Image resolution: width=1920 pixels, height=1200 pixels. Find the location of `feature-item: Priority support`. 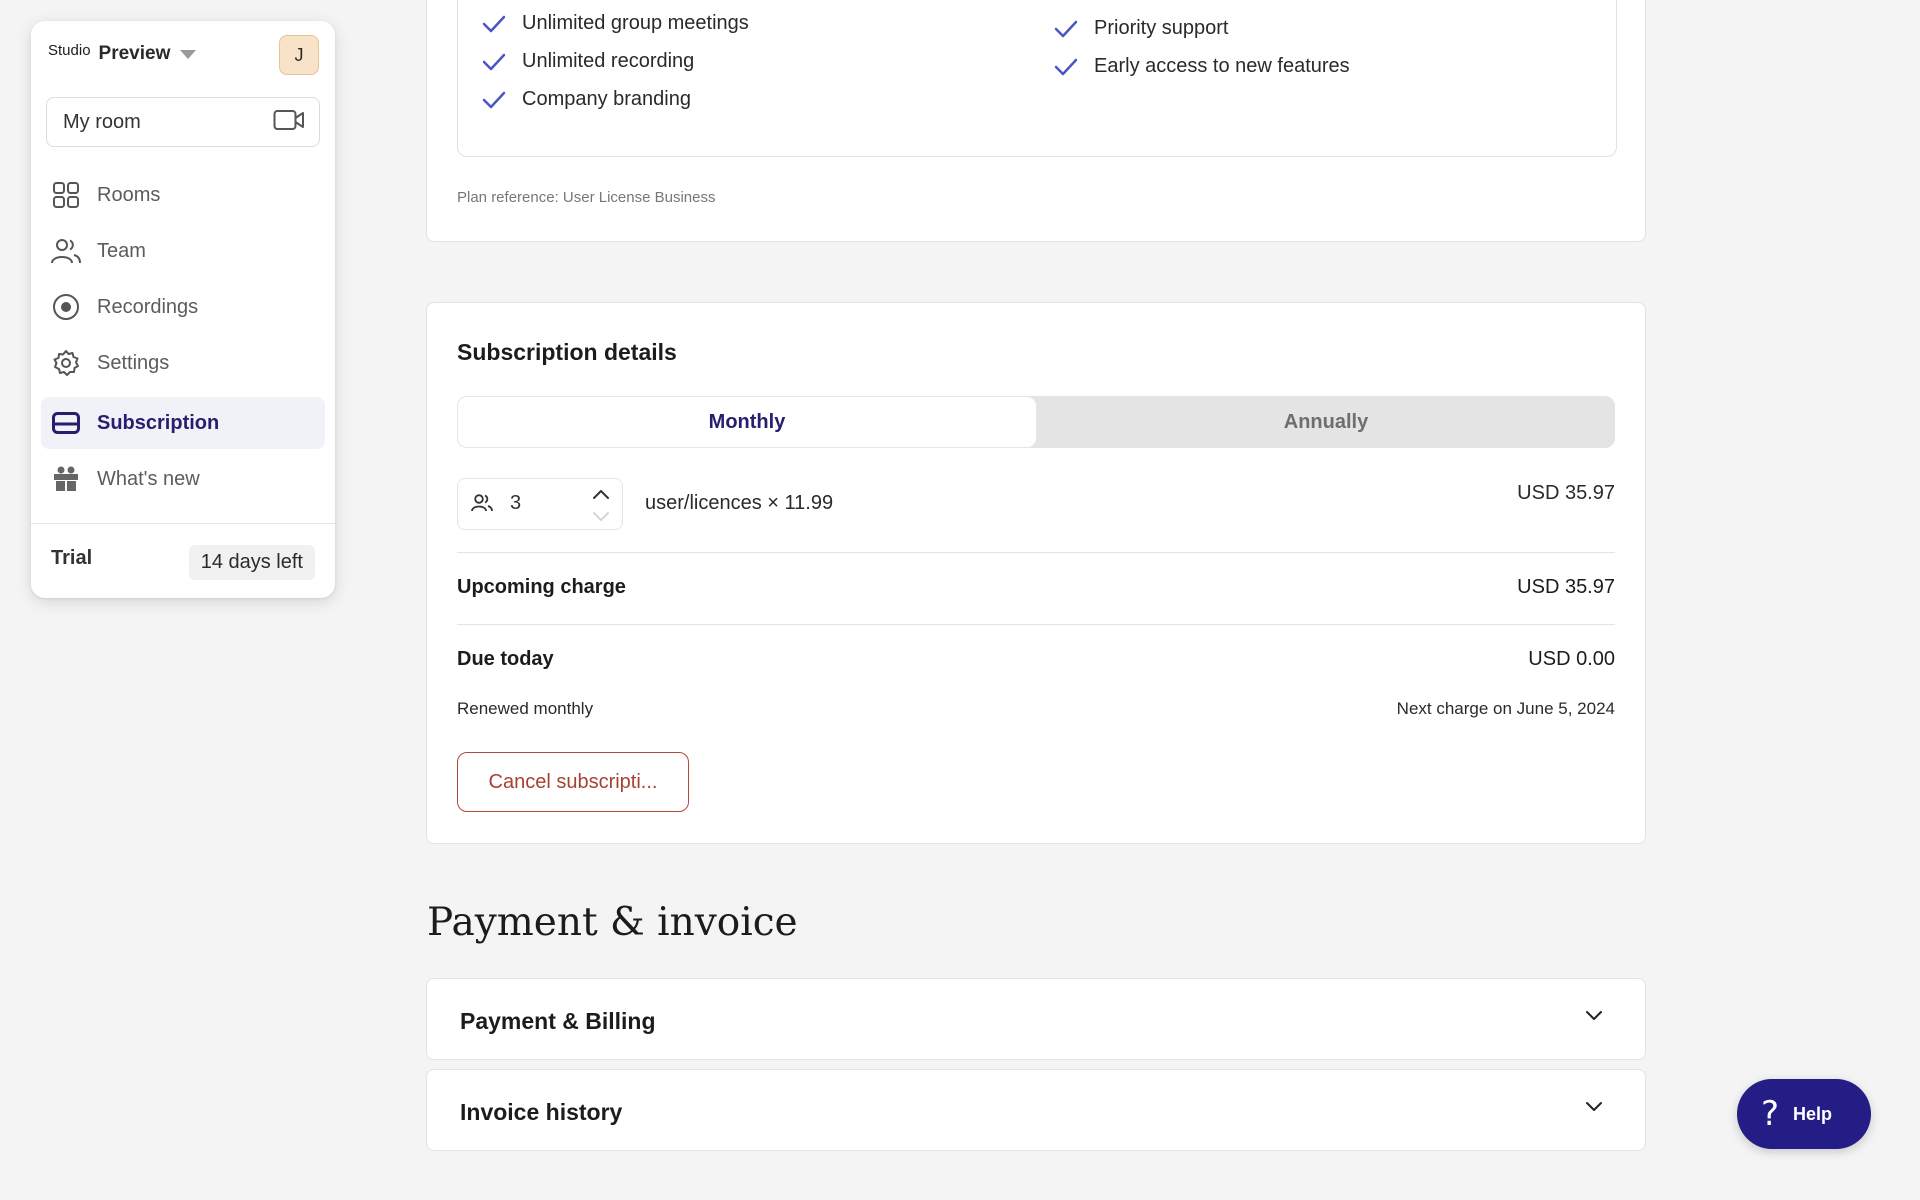

feature-item: Priority support is located at coordinates (1141, 28).